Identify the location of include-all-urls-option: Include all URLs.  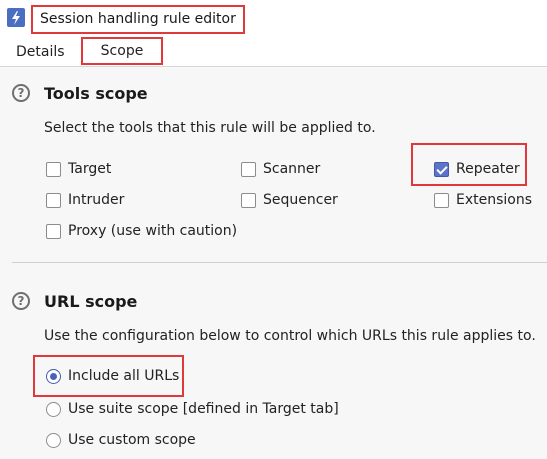
(112, 376).